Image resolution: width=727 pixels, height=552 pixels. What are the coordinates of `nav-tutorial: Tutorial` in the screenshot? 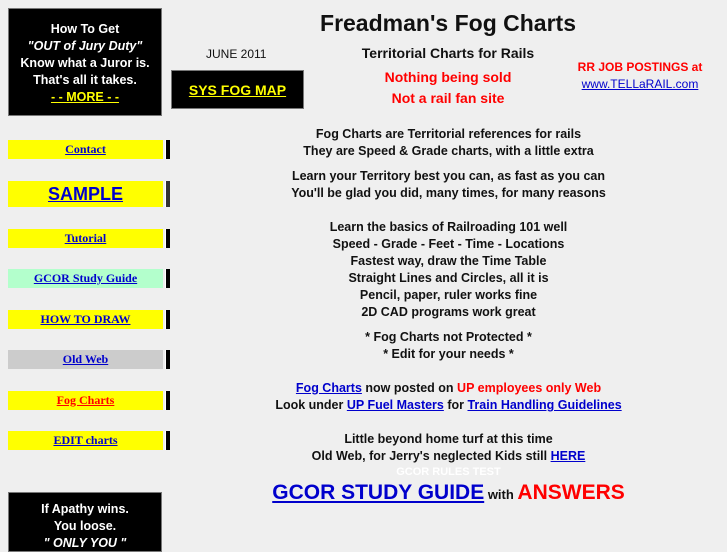 It's located at (89, 238).